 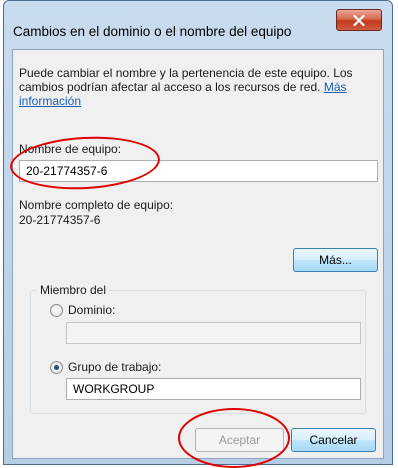 I want to click on cancel-button: Cancelar, so click(x=333, y=440).